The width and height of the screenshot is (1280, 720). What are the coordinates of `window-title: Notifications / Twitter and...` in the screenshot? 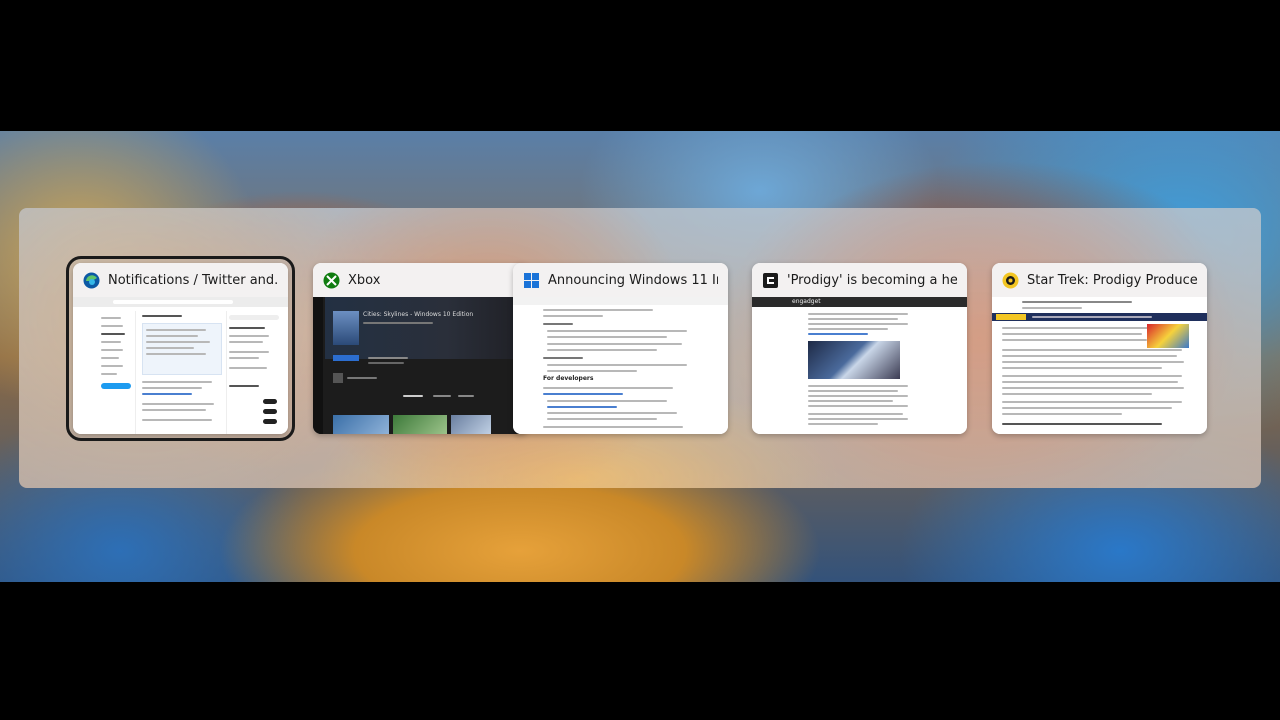 It's located at (193, 280).